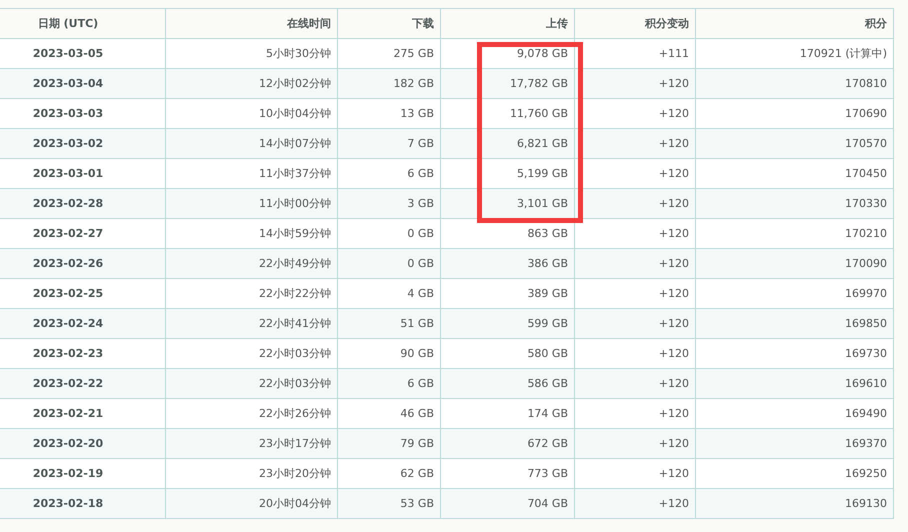  Describe the element at coordinates (507, 323) in the screenshot. I see `table-cell: 599 GB` at that location.